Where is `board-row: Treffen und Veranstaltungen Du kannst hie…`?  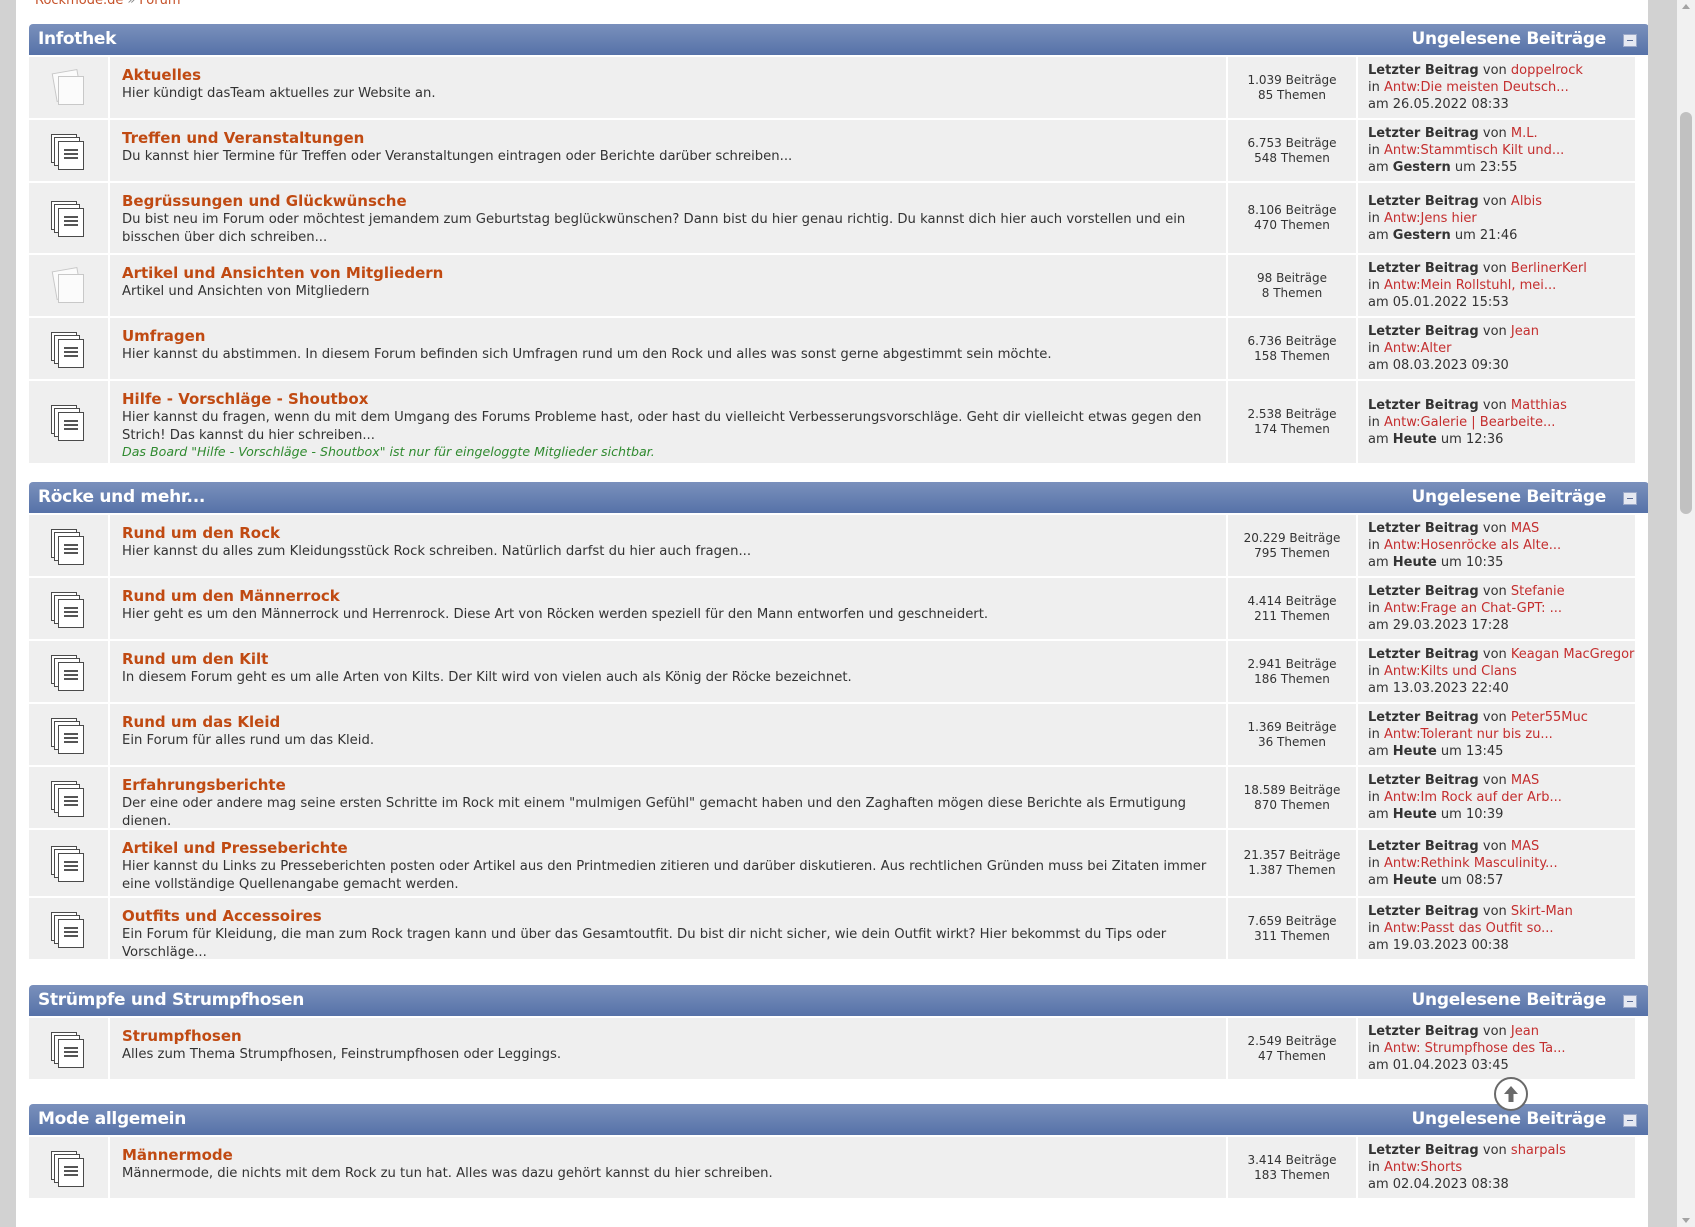
board-row: Treffen und Veranstaltungen Du kannst hie… is located at coordinates (838, 150).